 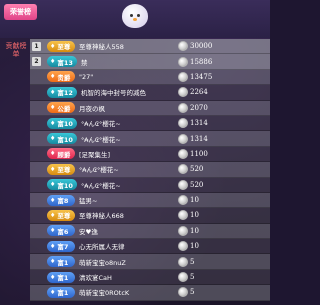 What do you see at coordinates (61, 77) in the screenshot?
I see `level-badge: ♦ 贵爵` at bounding box center [61, 77].